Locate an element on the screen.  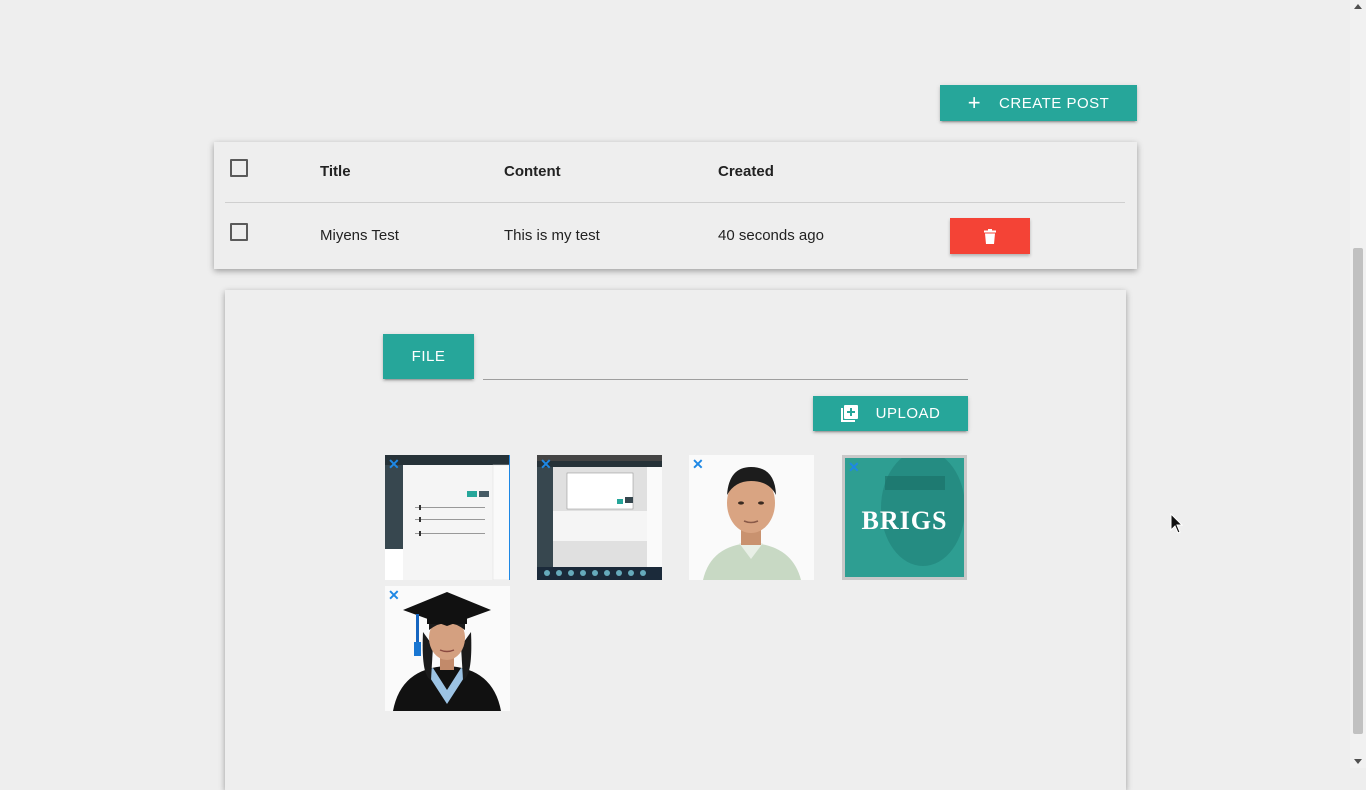
row-checkbox is located at coordinates (239, 232).